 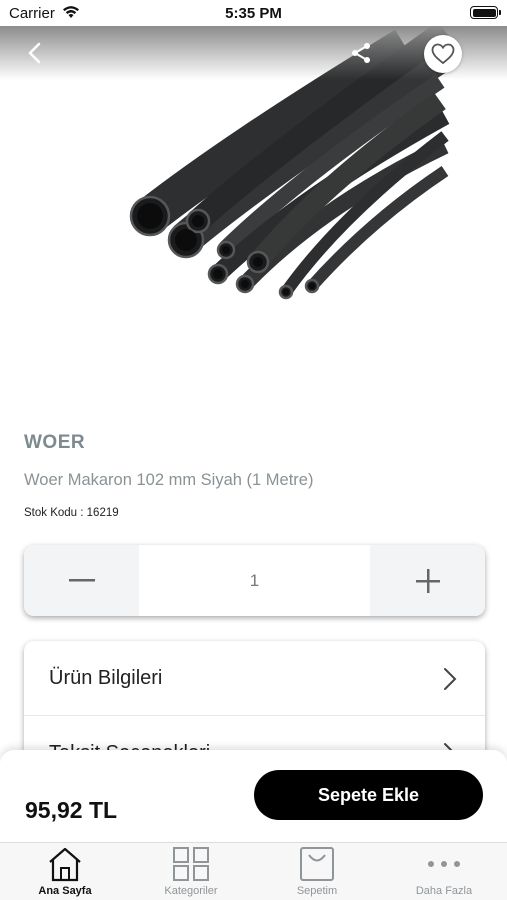 I want to click on tab-bar: Ana Sayfa Kategoriler Sepetim Daha Fazla, so click(x=253, y=871).